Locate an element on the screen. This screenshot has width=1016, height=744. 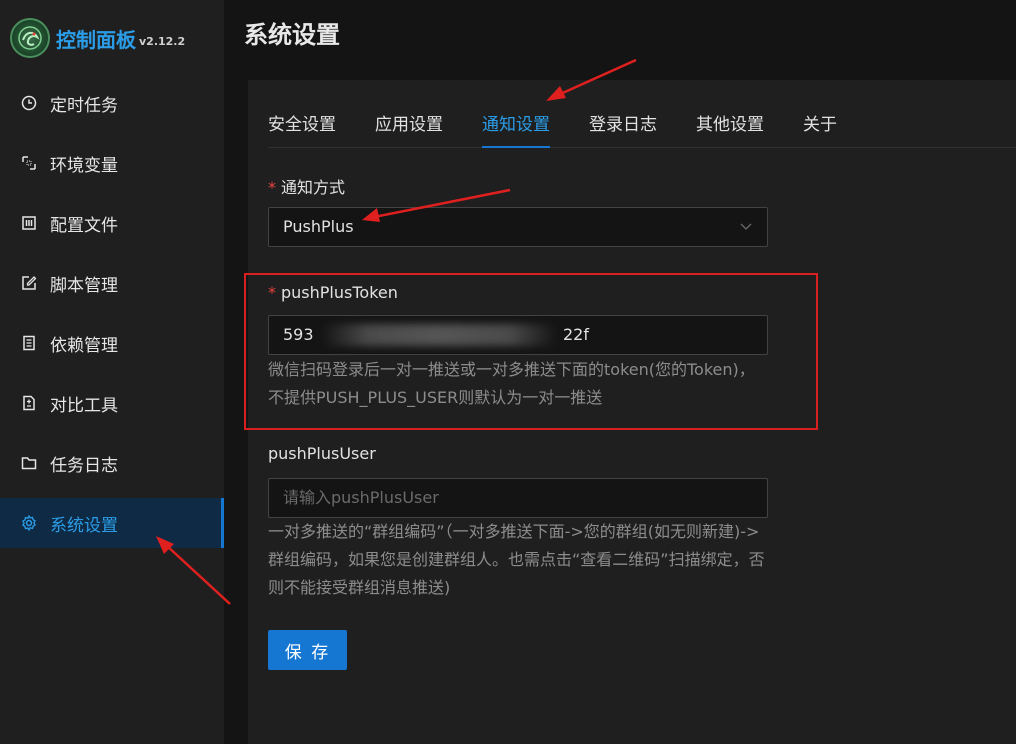
sidebar-item-config: 配置文件 is located at coordinates (112, 223).